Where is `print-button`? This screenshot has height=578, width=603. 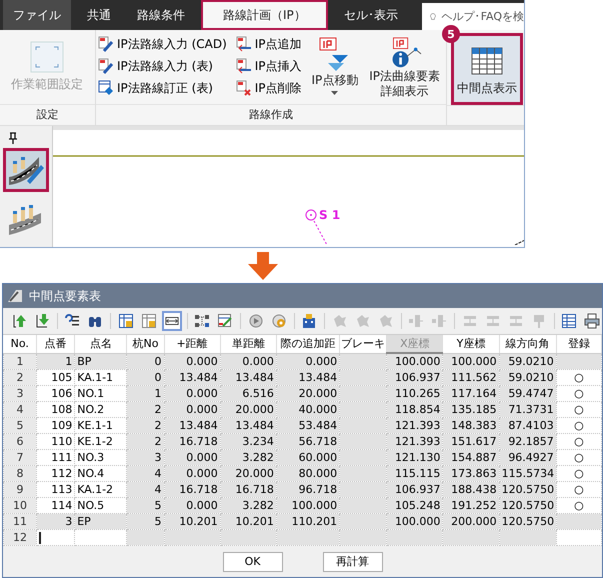 print-button is located at coordinates (592, 321).